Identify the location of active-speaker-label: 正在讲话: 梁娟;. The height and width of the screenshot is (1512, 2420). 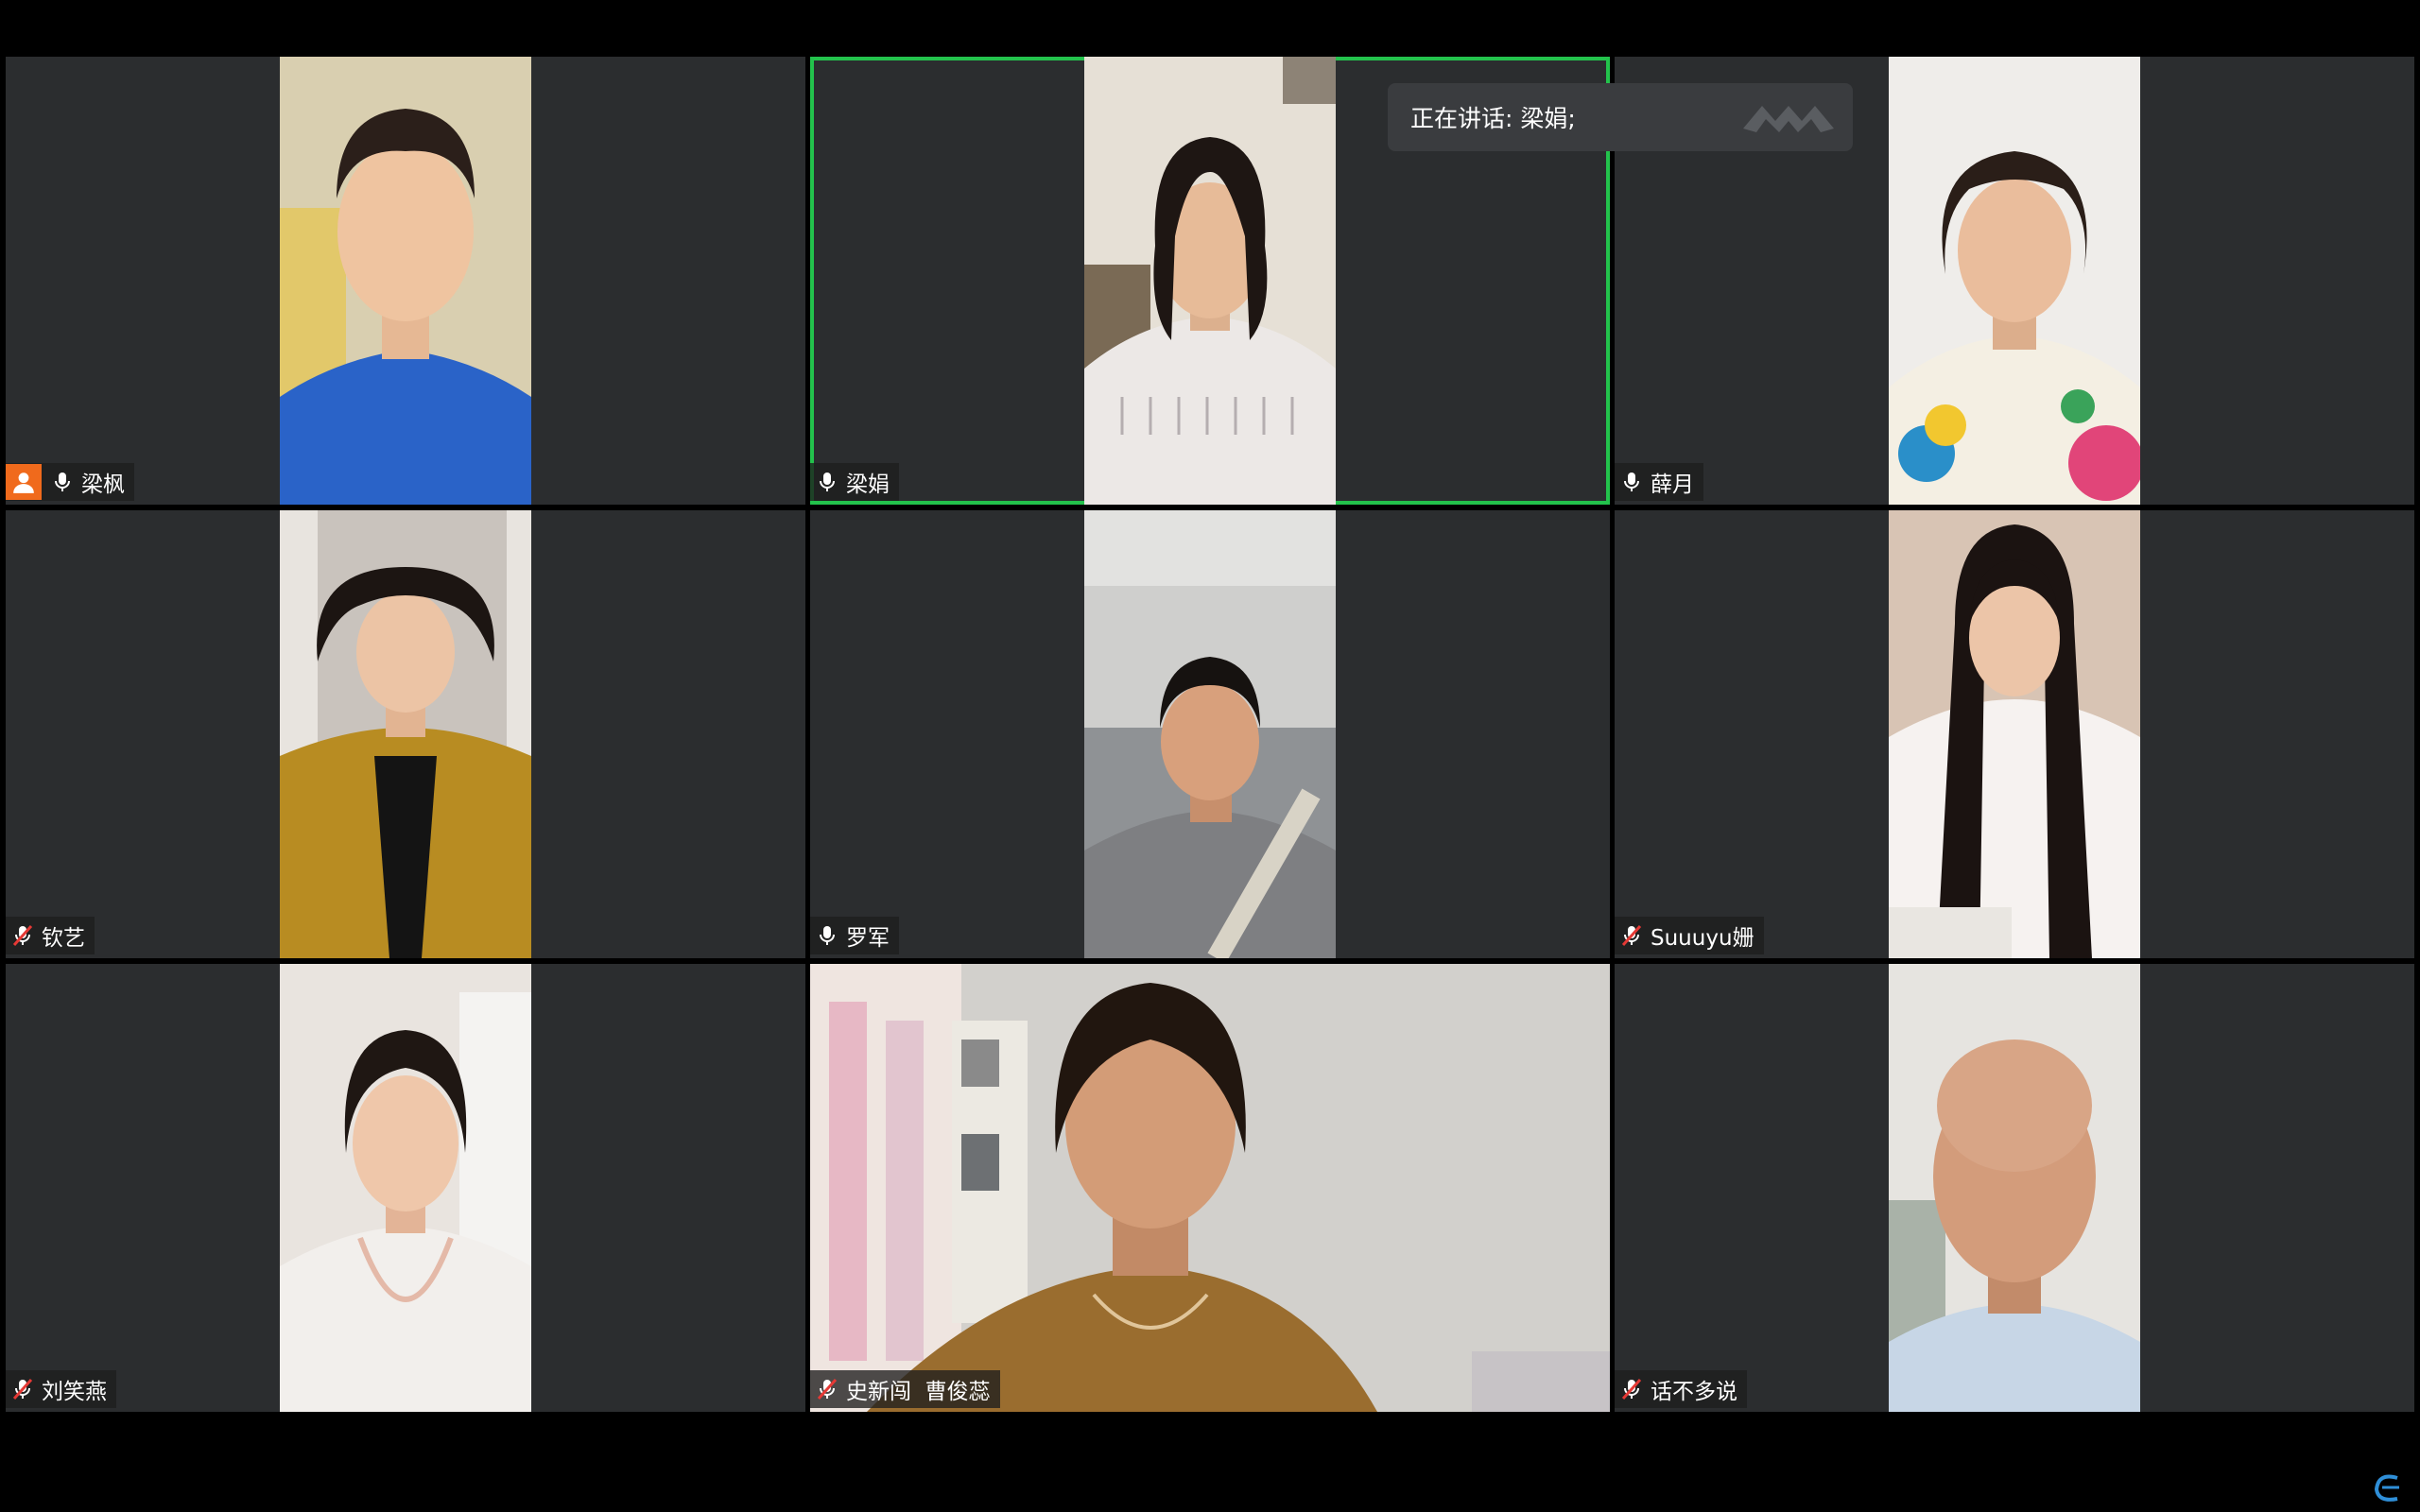
(1493, 118).